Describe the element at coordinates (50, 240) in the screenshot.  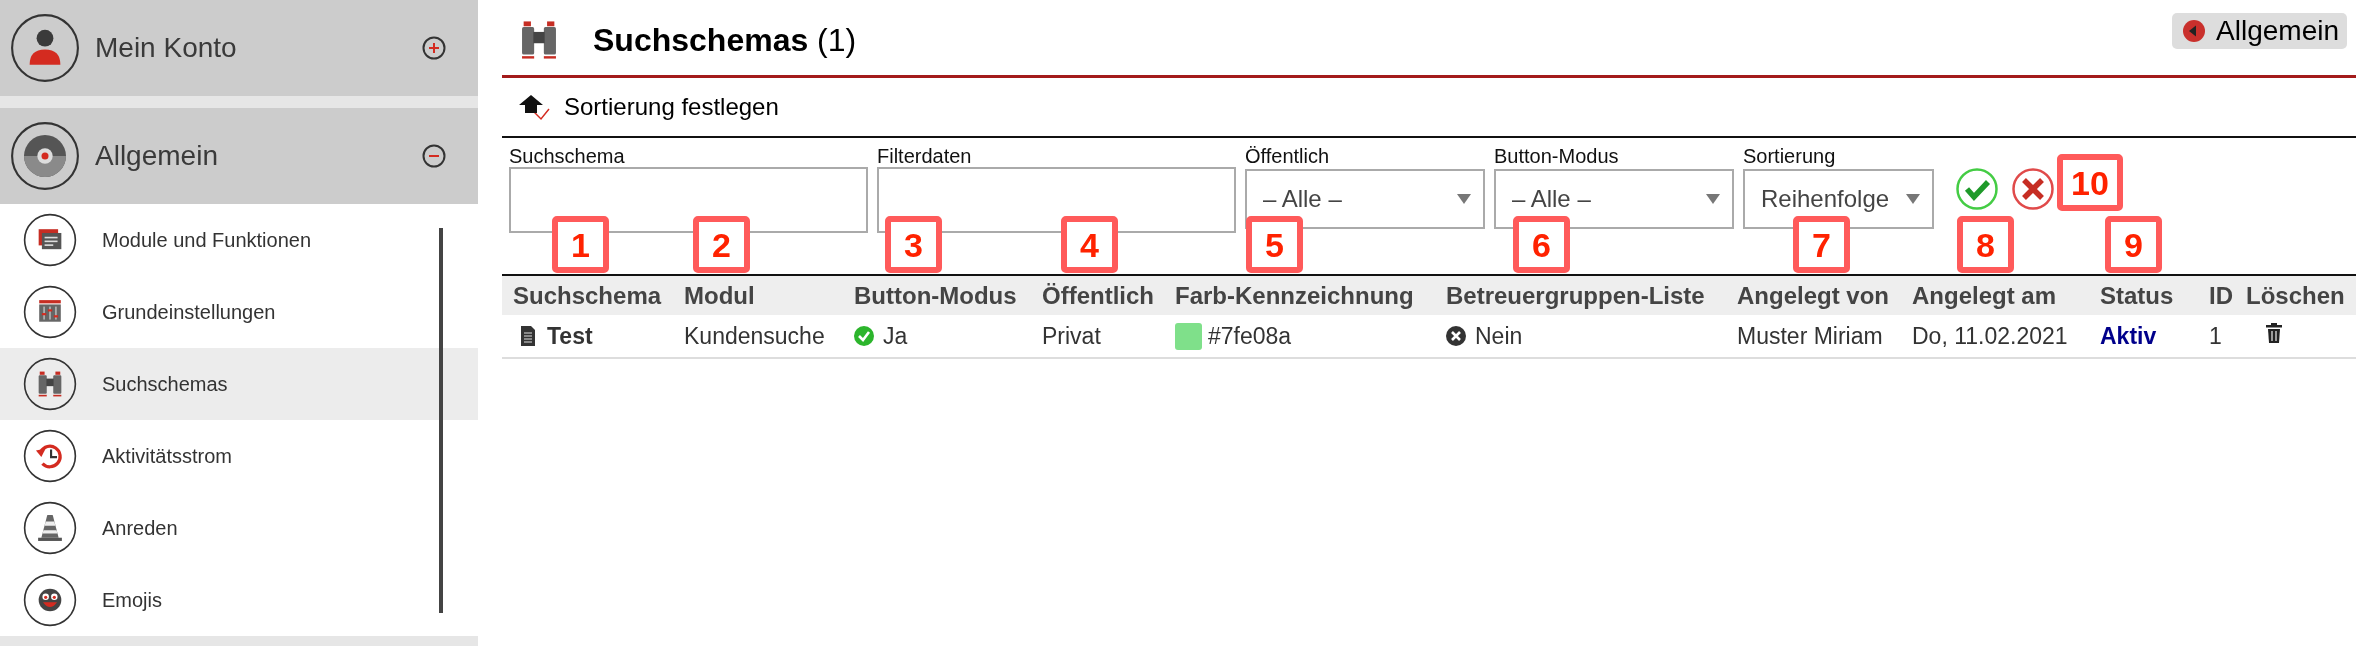
I see `folder-icon` at that location.